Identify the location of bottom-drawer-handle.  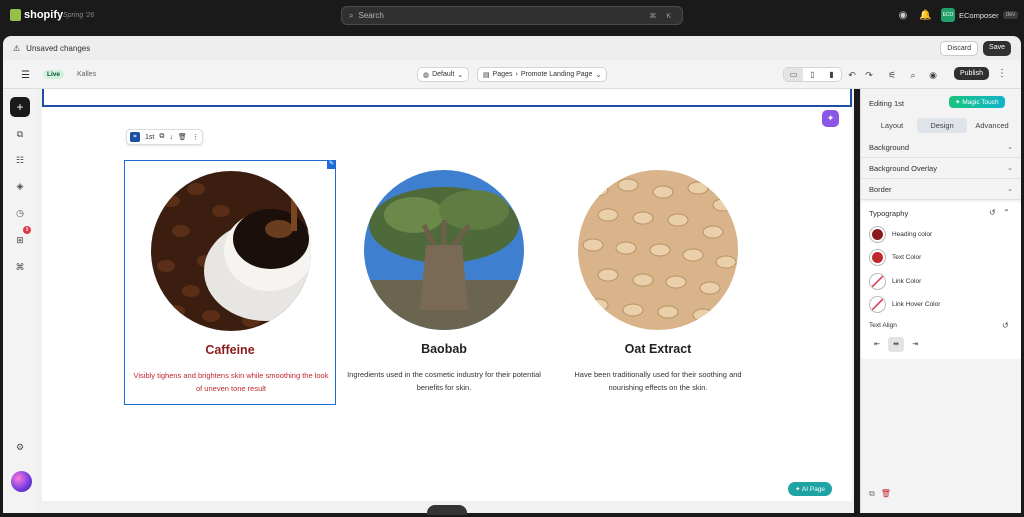
(447, 510).